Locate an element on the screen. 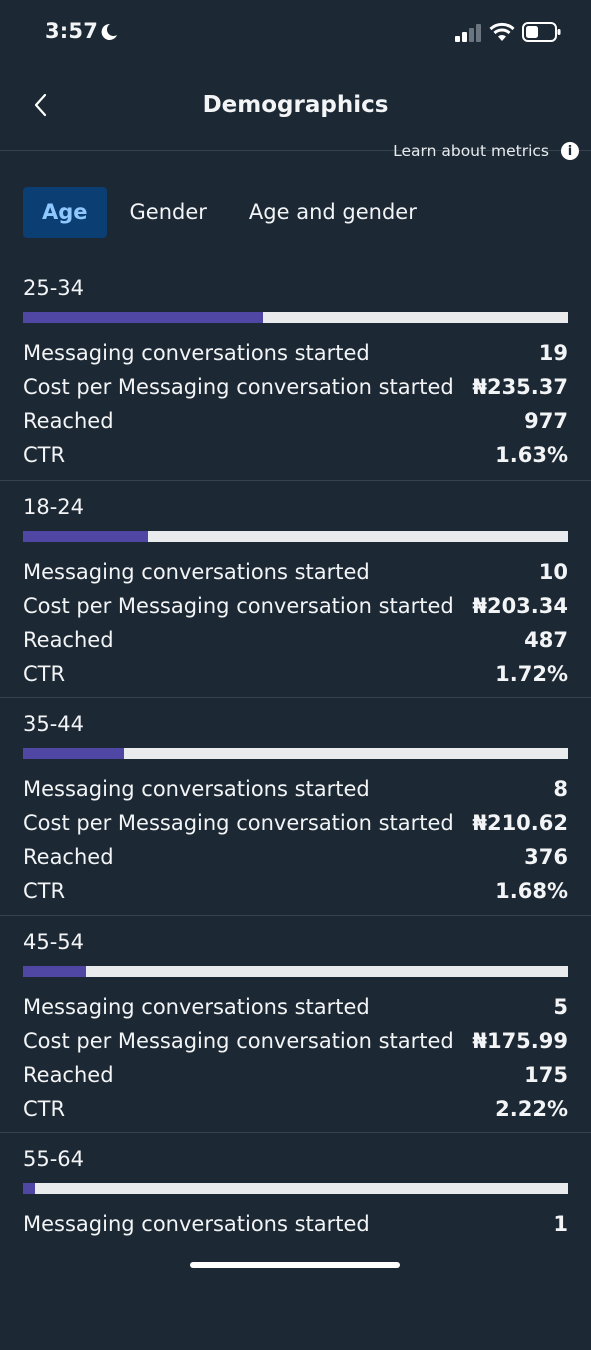 The image size is (591, 1350). tab-gender: Gender is located at coordinates (168, 212).